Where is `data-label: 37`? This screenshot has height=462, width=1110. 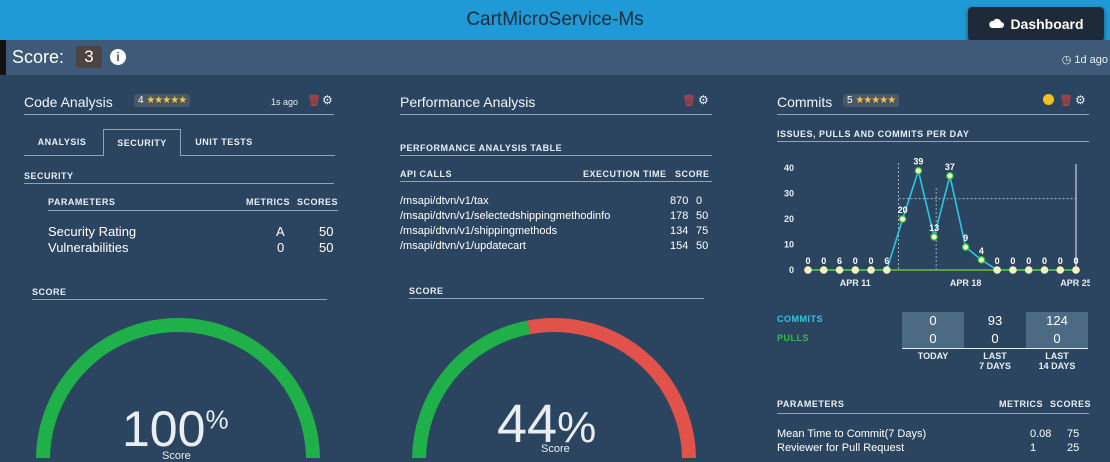
data-label: 37 is located at coordinates (950, 167).